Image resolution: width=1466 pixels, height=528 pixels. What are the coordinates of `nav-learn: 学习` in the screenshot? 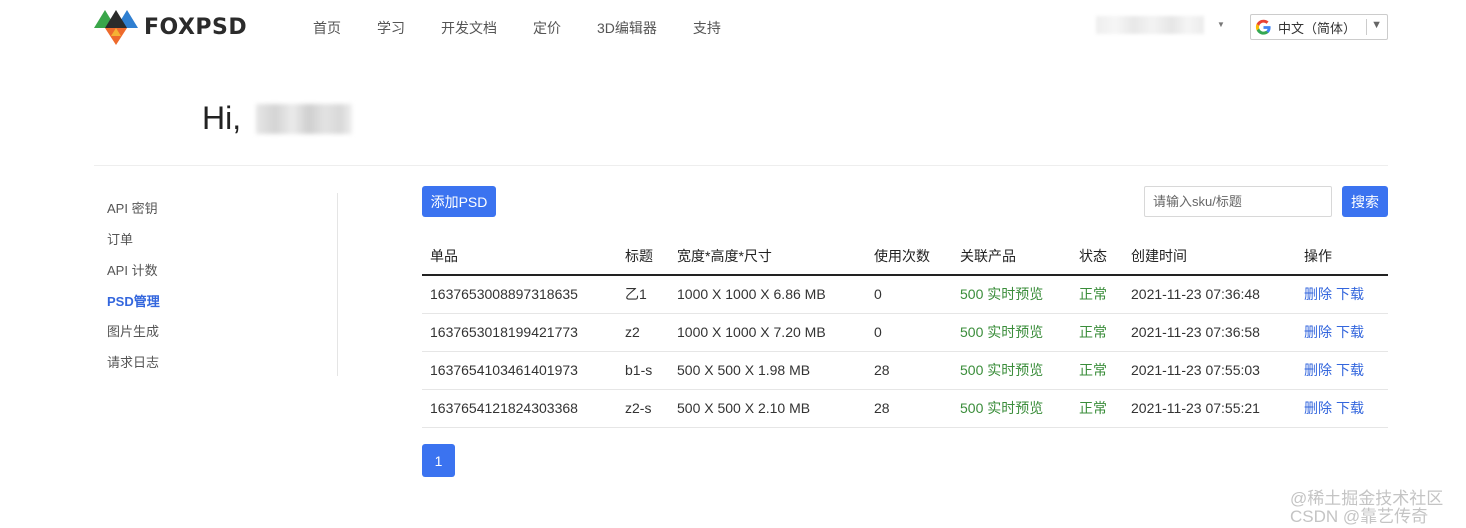 It's located at (391, 28).